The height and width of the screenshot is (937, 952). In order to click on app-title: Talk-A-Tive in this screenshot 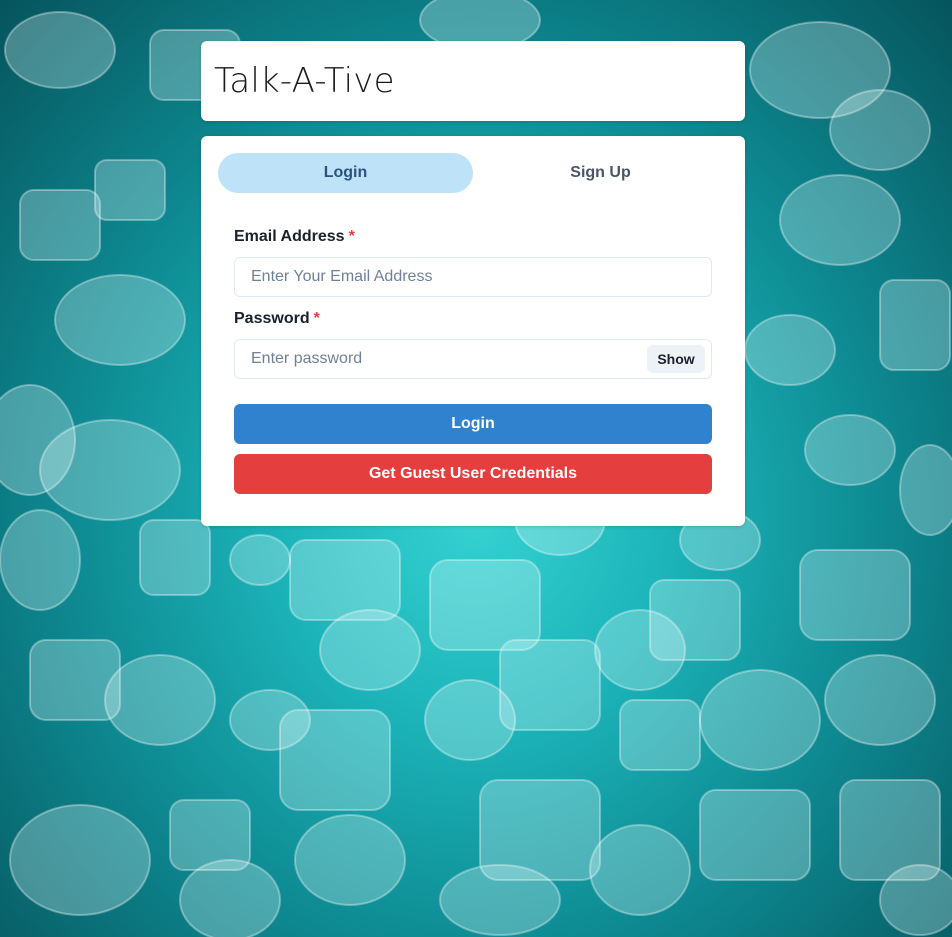, I will do `click(304, 81)`.